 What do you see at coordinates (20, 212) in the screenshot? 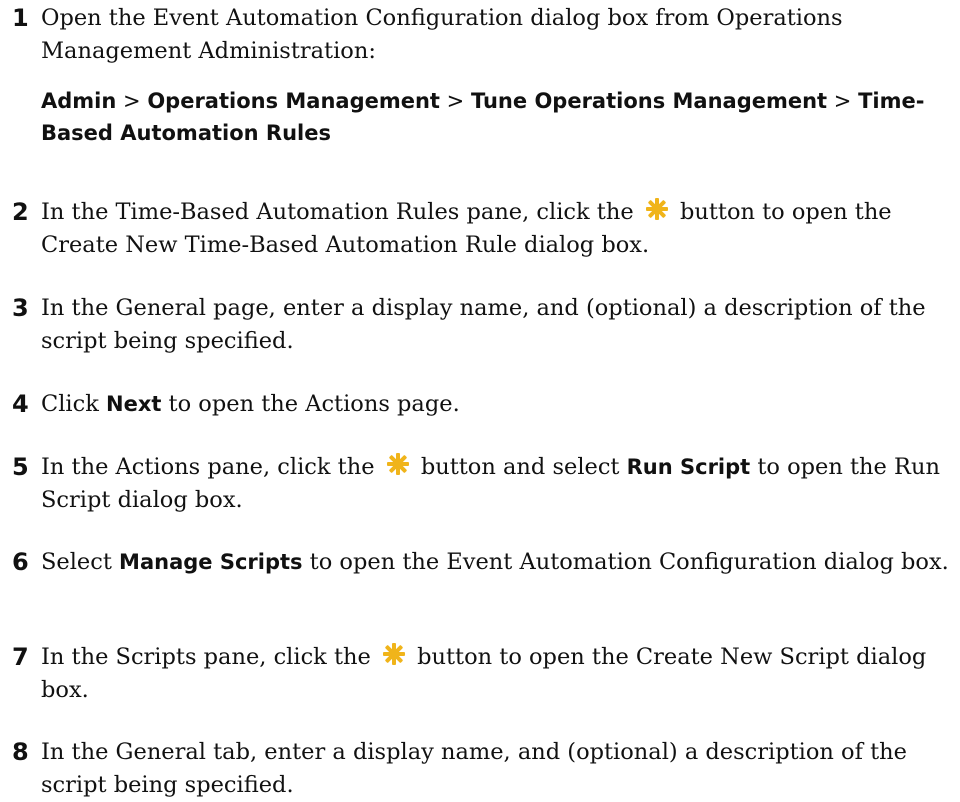
I see `step-number: 2` at bounding box center [20, 212].